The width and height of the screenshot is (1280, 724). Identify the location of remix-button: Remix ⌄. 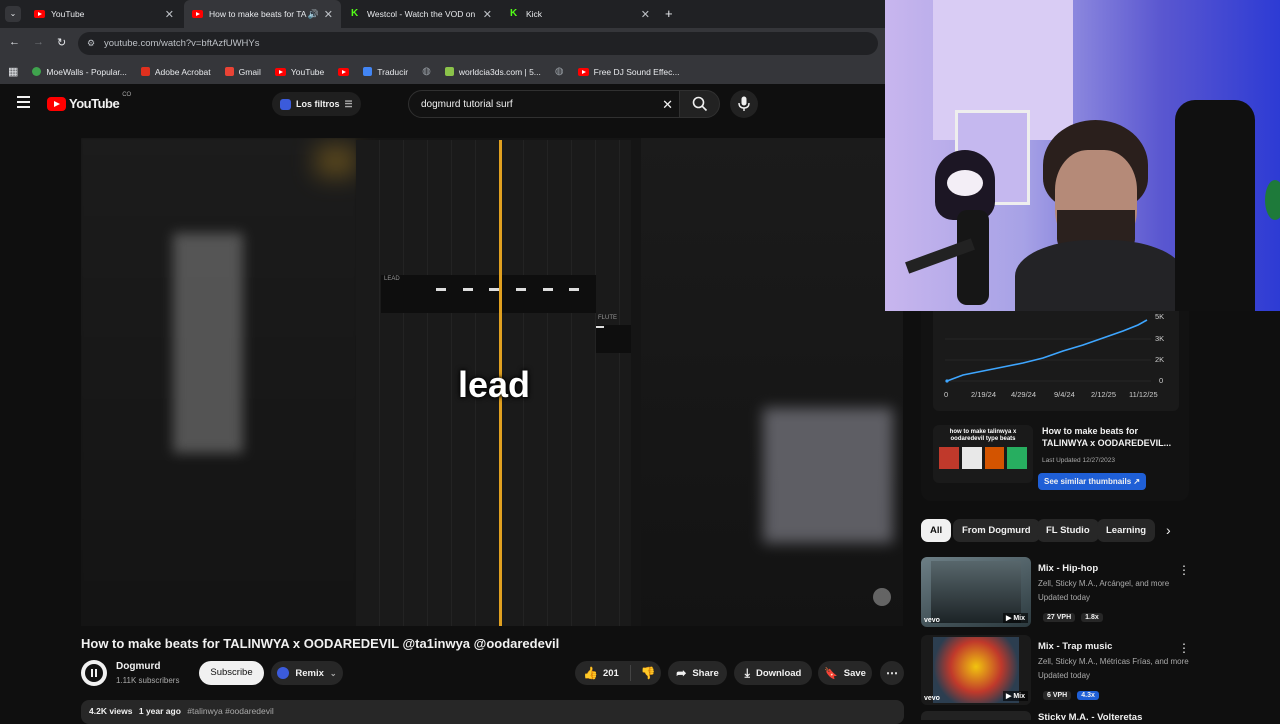
(307, 673).